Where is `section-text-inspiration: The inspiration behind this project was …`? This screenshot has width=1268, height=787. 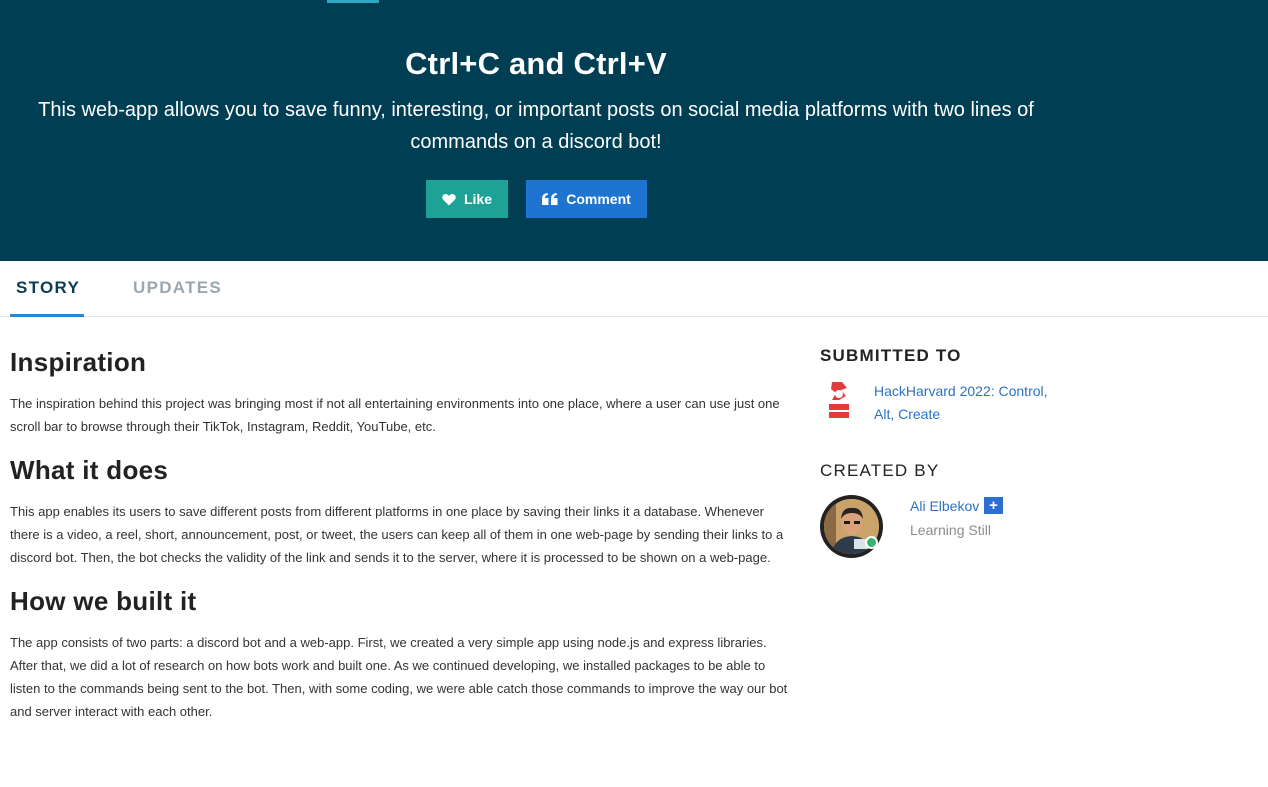 section-text-inspiration: The inspiration behind this project was … is located at coordinates (395, 415).